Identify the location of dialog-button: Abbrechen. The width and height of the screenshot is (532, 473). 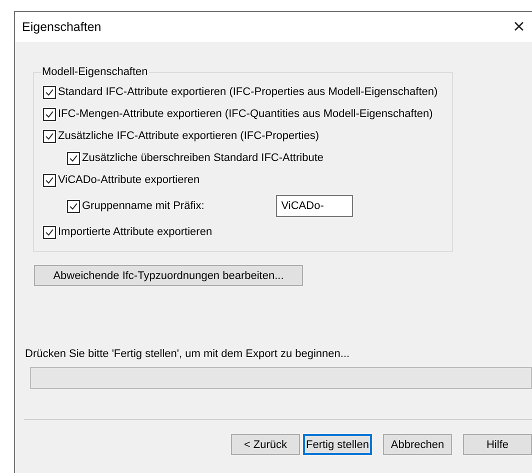
(417, 444).